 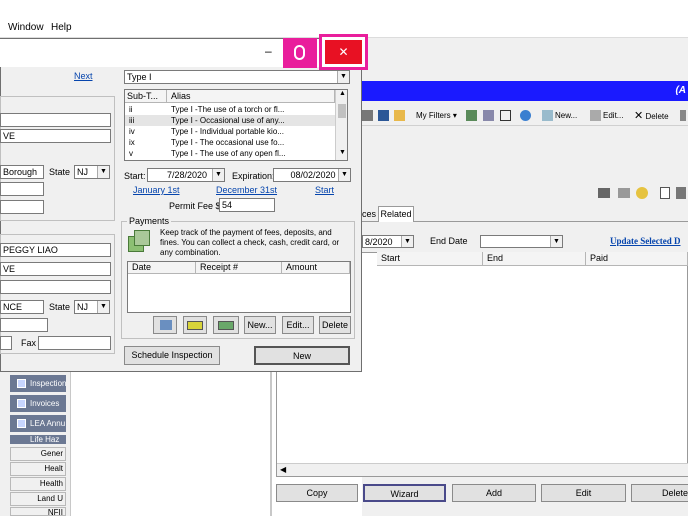 What do you see at coordinates (494, 493) in the screenshot?
I see `add-button: Add` at bounding box center [494, 493].